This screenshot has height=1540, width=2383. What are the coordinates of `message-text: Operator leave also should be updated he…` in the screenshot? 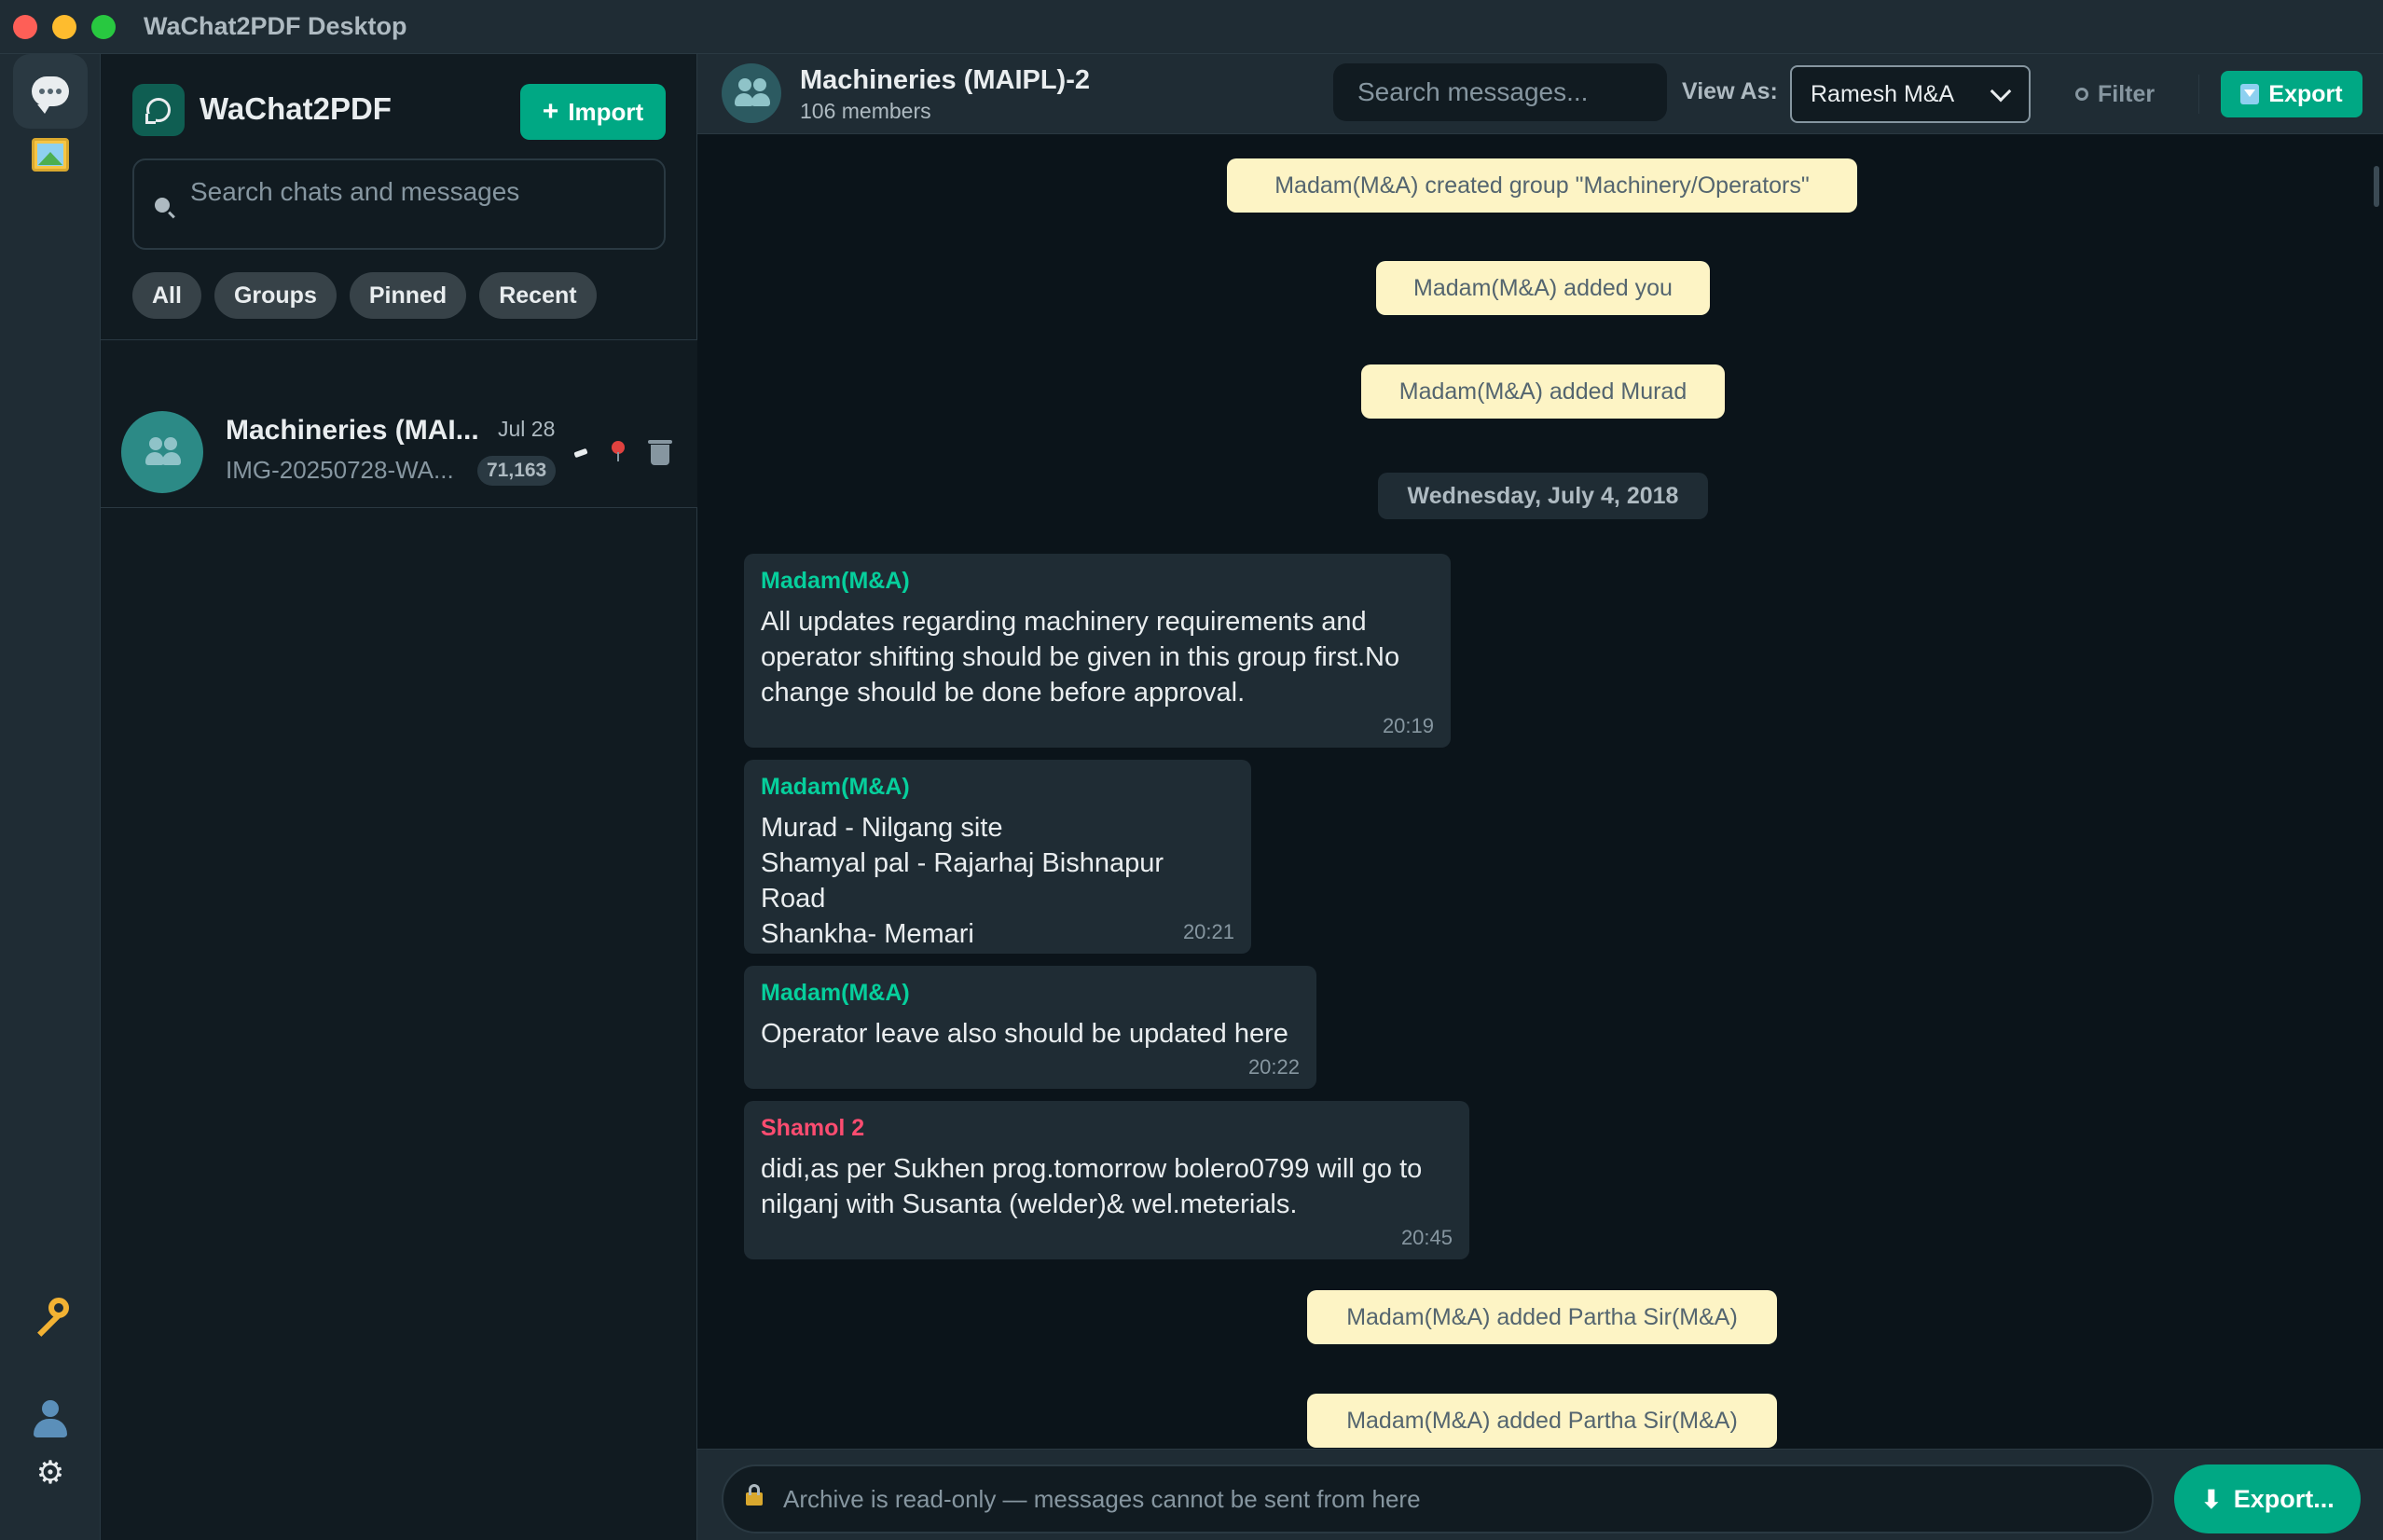 It's located at (1024, 1034).